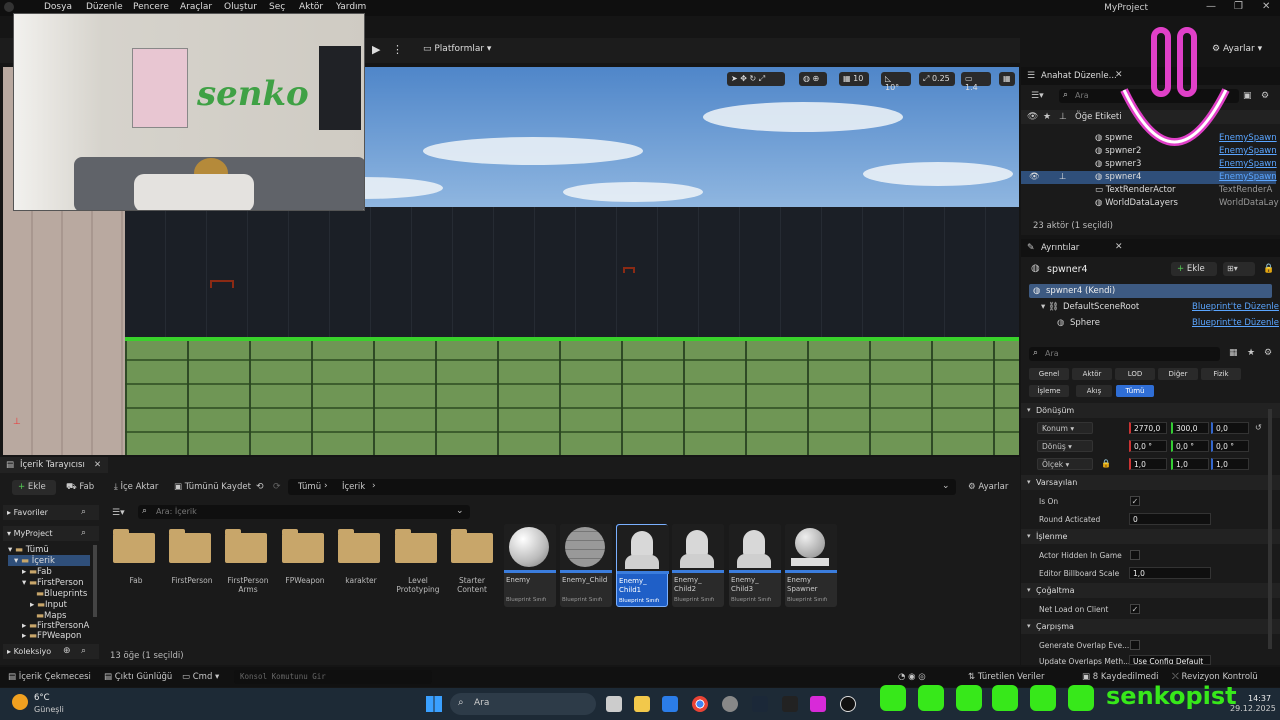  Describe the element at coordinates (138, 677) in the screenshot. I see `output-log-button: ▤ Çıktı Günlüğü` at that location.